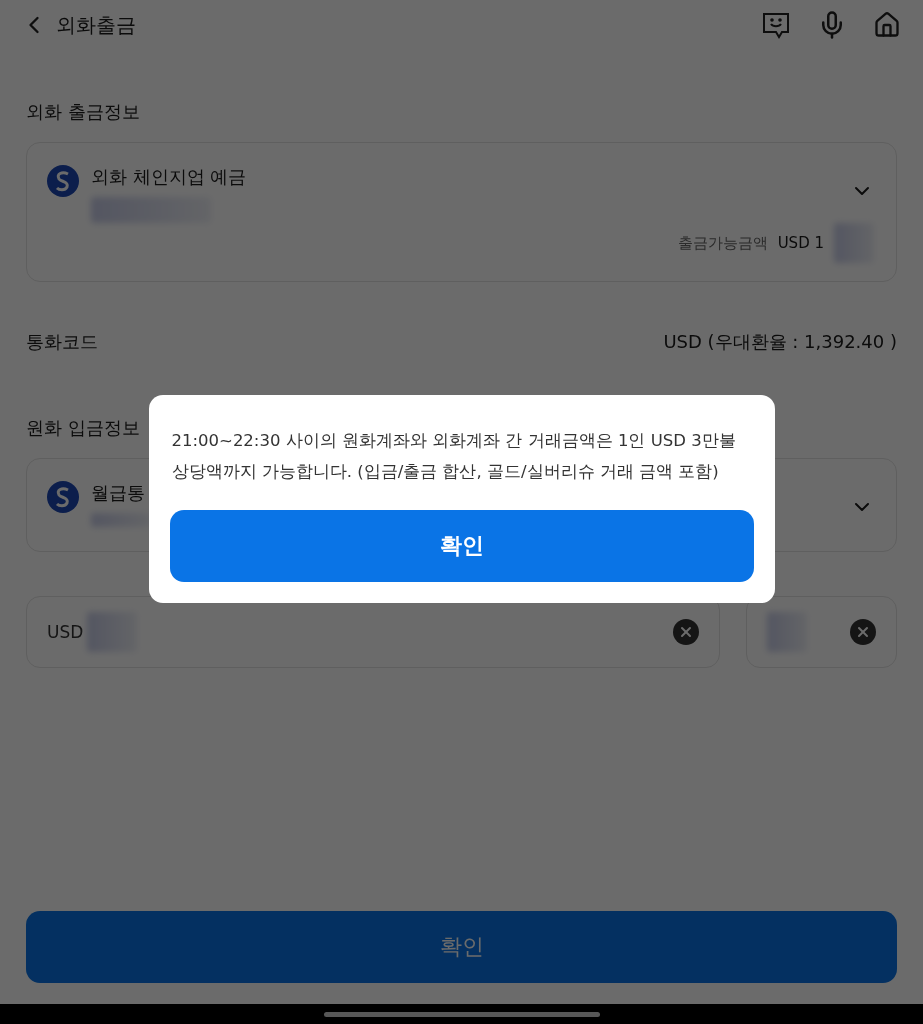 The image size is (923, 1024). What do you see at coordinates (118, 493) in the screenshot?
I see `account-name: 월급통` at bounding box center [118, 493].